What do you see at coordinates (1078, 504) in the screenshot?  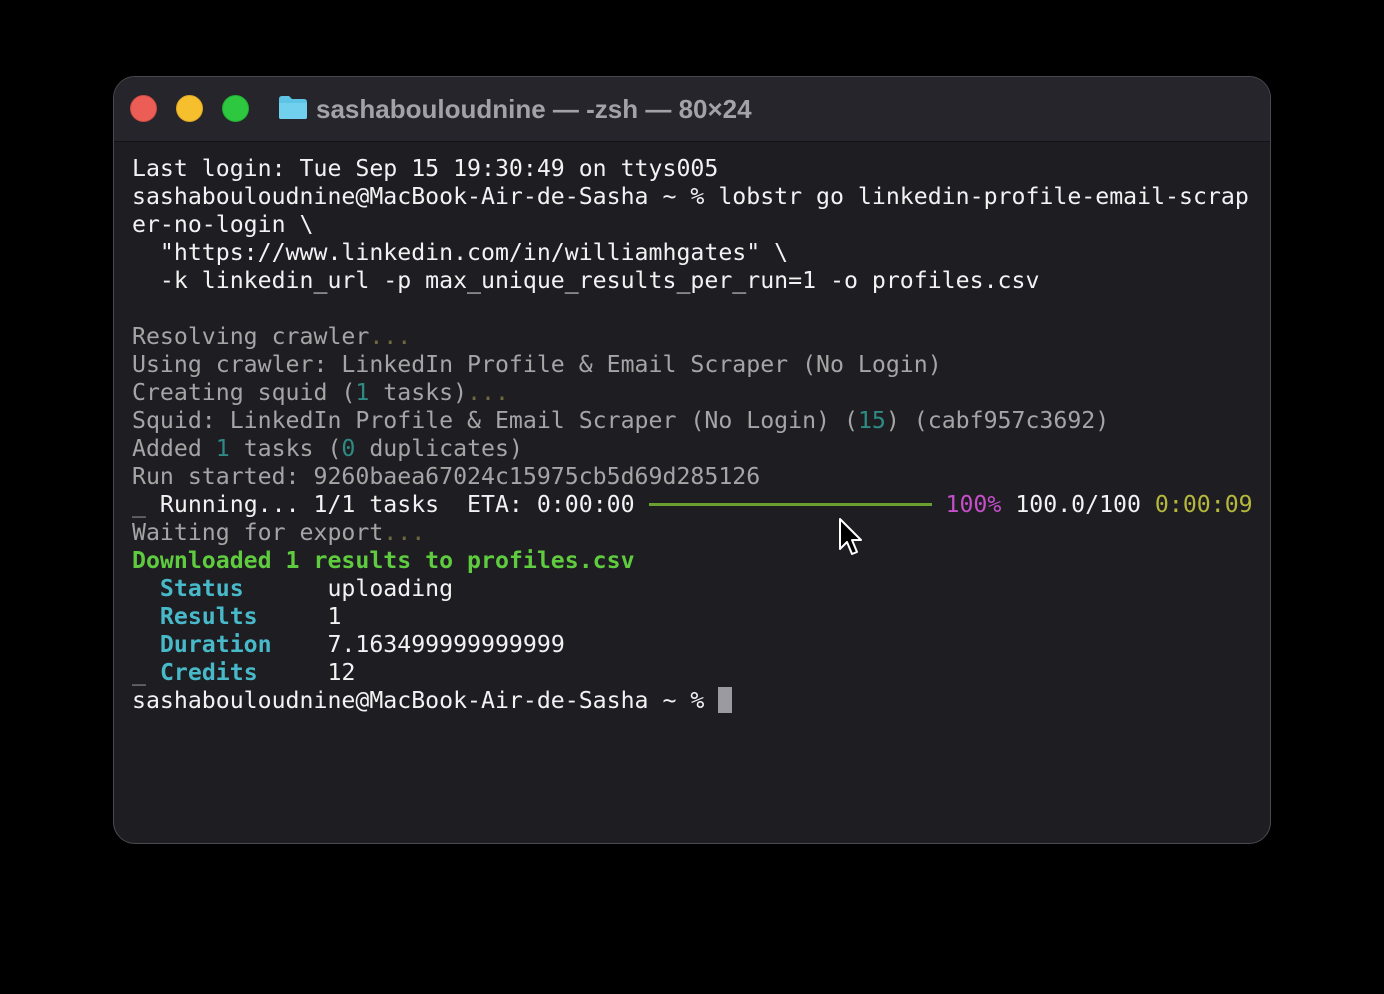 I see `progress-count: 100.0/100` at bounding box center [1078, 504].